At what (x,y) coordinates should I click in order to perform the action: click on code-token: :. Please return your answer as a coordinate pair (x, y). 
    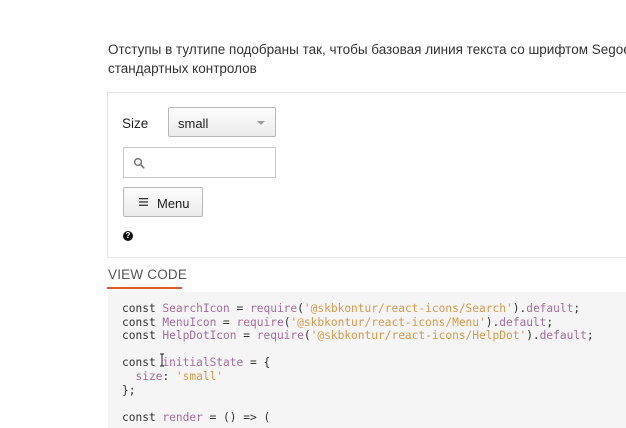
    Looking at the image, I should click on (169, 376).